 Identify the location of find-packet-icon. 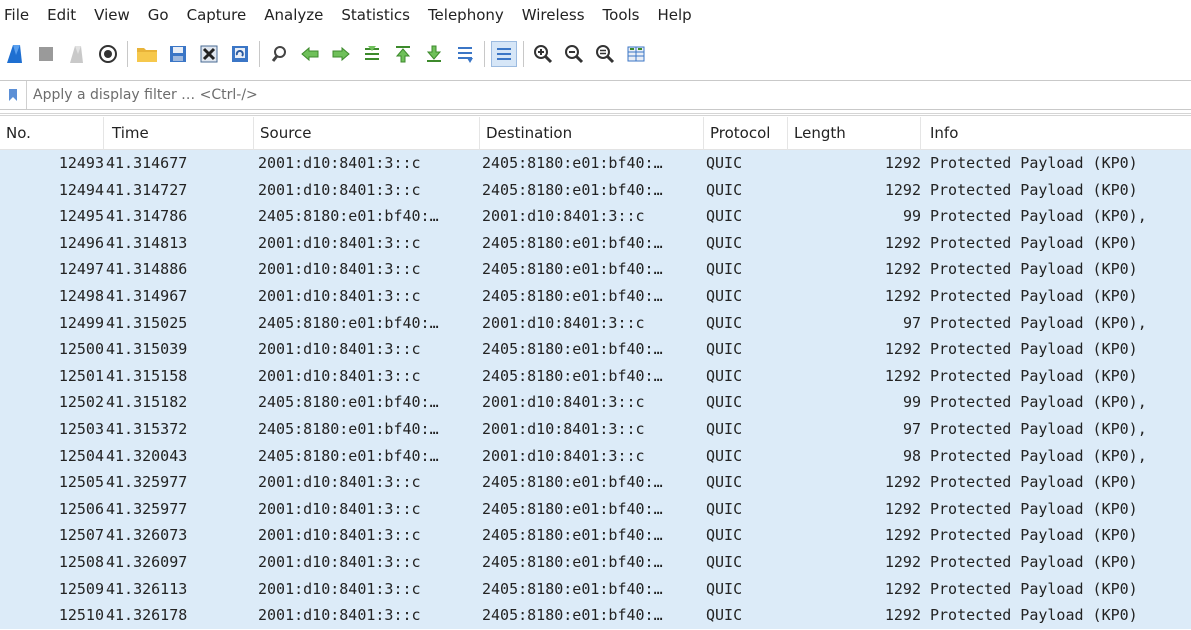
(279, 54).